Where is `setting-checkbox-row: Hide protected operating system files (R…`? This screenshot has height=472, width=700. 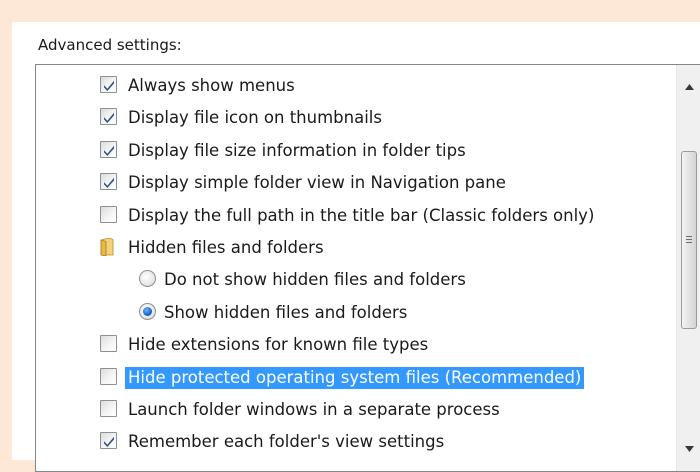 setting-checkbox-row: Hide protected operating system files (R… is located at coordinates (356, 378).